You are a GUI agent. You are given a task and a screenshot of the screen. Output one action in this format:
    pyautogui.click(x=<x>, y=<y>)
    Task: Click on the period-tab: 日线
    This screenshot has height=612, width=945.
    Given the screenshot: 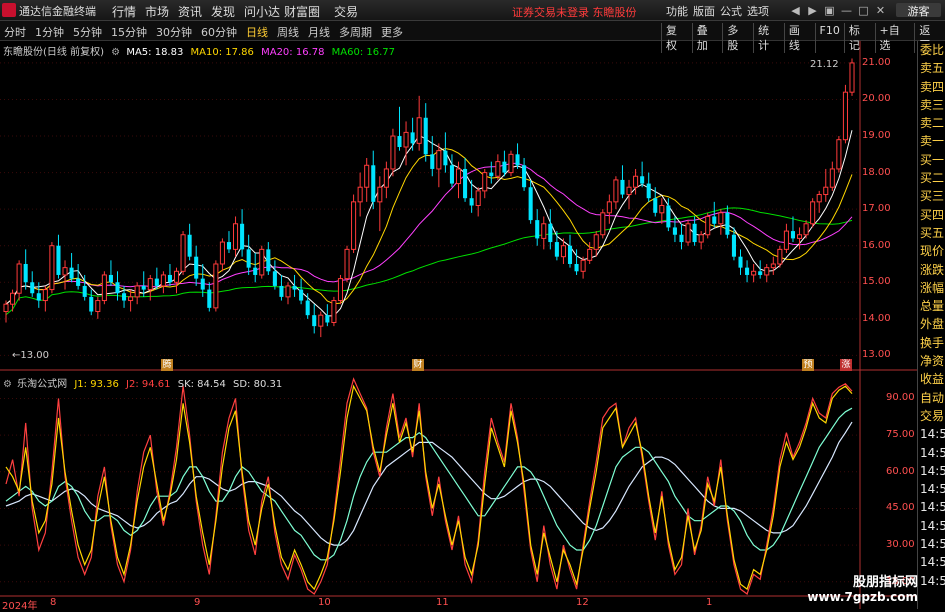 What is the action you would take?
    pyautogui.click(x=257, y=32)
    